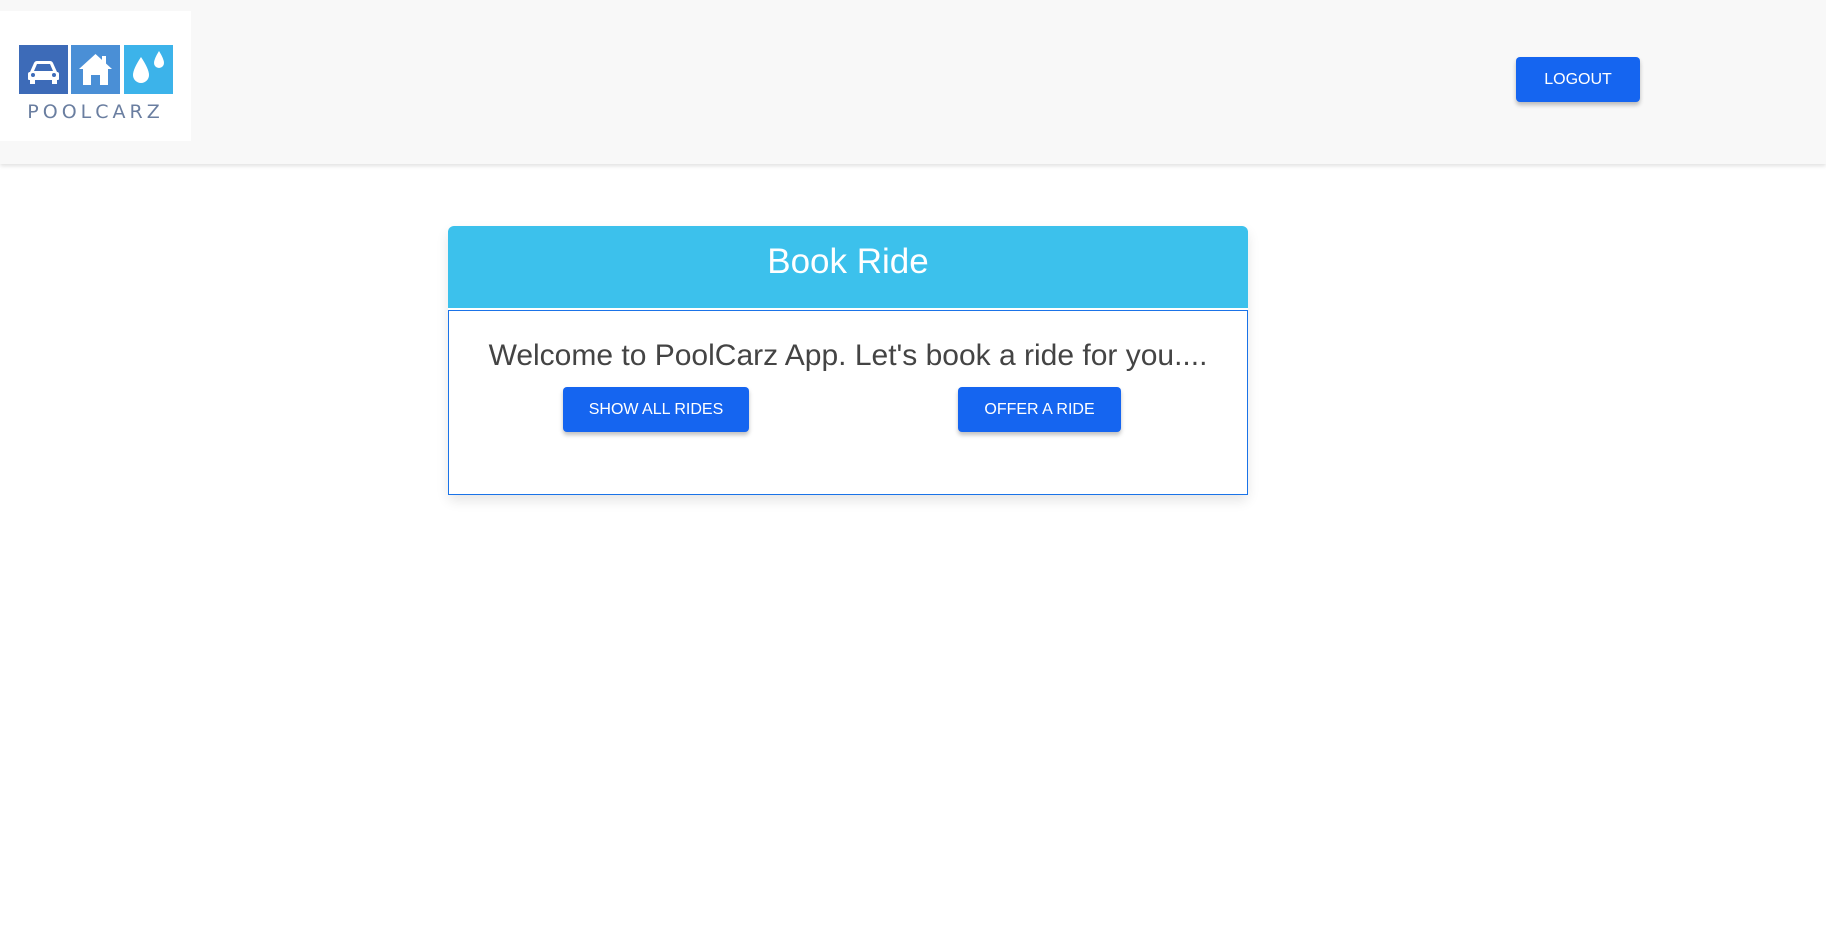 Image resolution: width=1826 pixels, height=945 pixels. Describe the element at coordinates (656, 409) in the screenshot. I see `show-all-rides-button: SHOW ALL RIDES` at that location.